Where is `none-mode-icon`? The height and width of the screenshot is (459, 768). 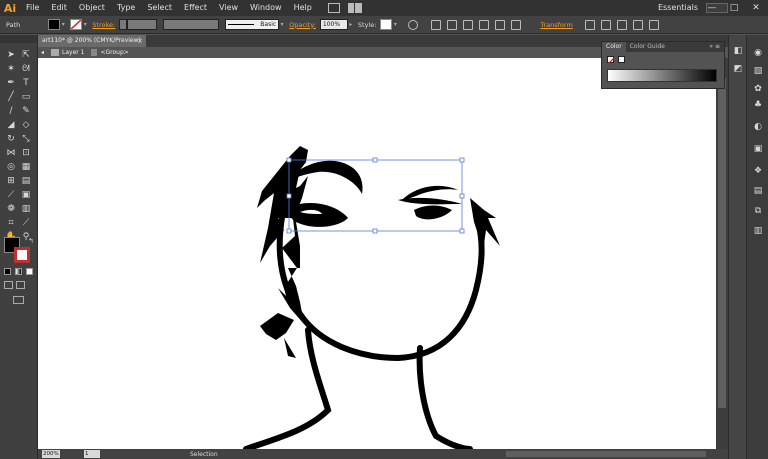 none-mode-icon is located at coordinates (29, 271).